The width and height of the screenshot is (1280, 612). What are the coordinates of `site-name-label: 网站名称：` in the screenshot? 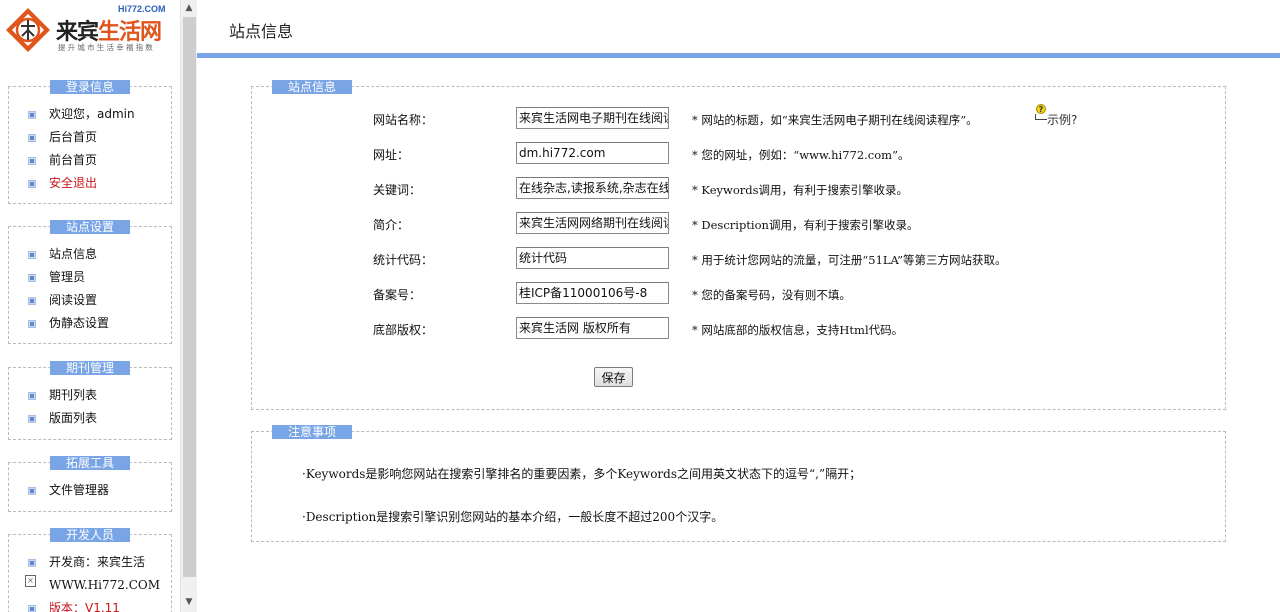 It's located at (403, 120).